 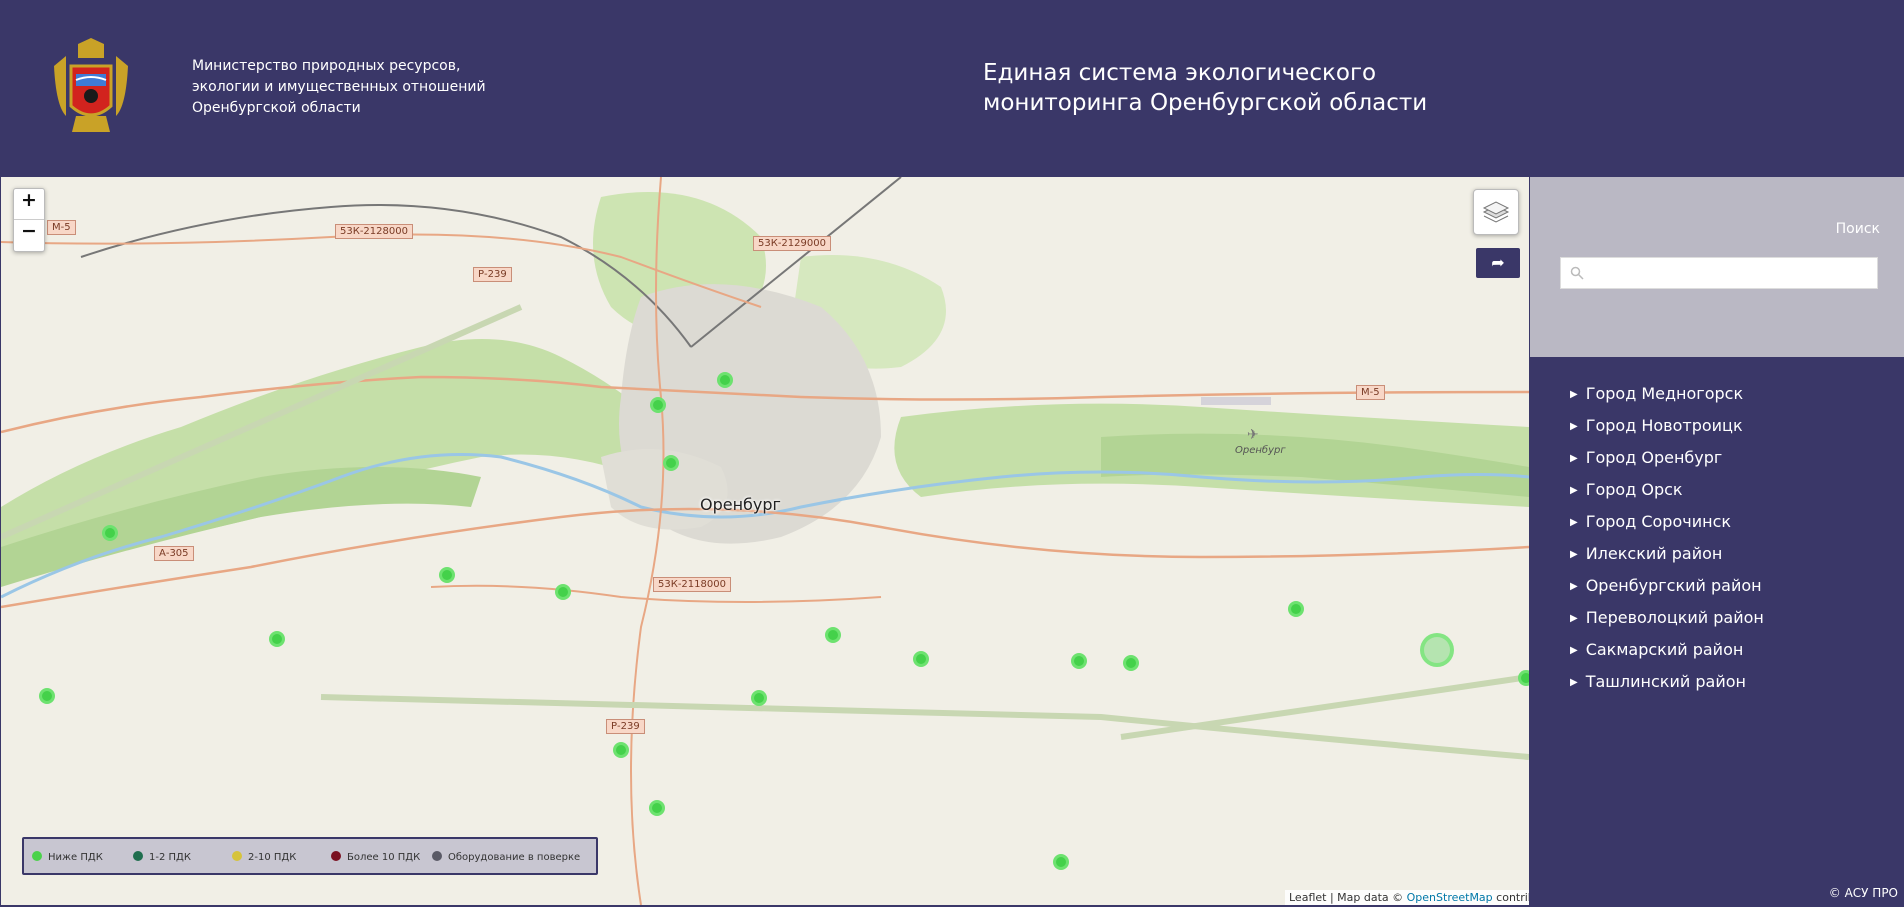 What do you see at coordinates (1450, 897) in the screenshot?
I see `osm-link: OpenStreetMap` at bounding box center [1450, 897].